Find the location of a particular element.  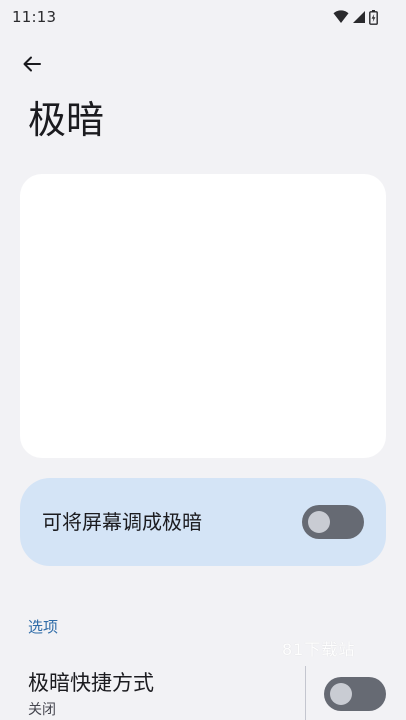

shortcut-toggle-switch is located at coordinates (355, 694).